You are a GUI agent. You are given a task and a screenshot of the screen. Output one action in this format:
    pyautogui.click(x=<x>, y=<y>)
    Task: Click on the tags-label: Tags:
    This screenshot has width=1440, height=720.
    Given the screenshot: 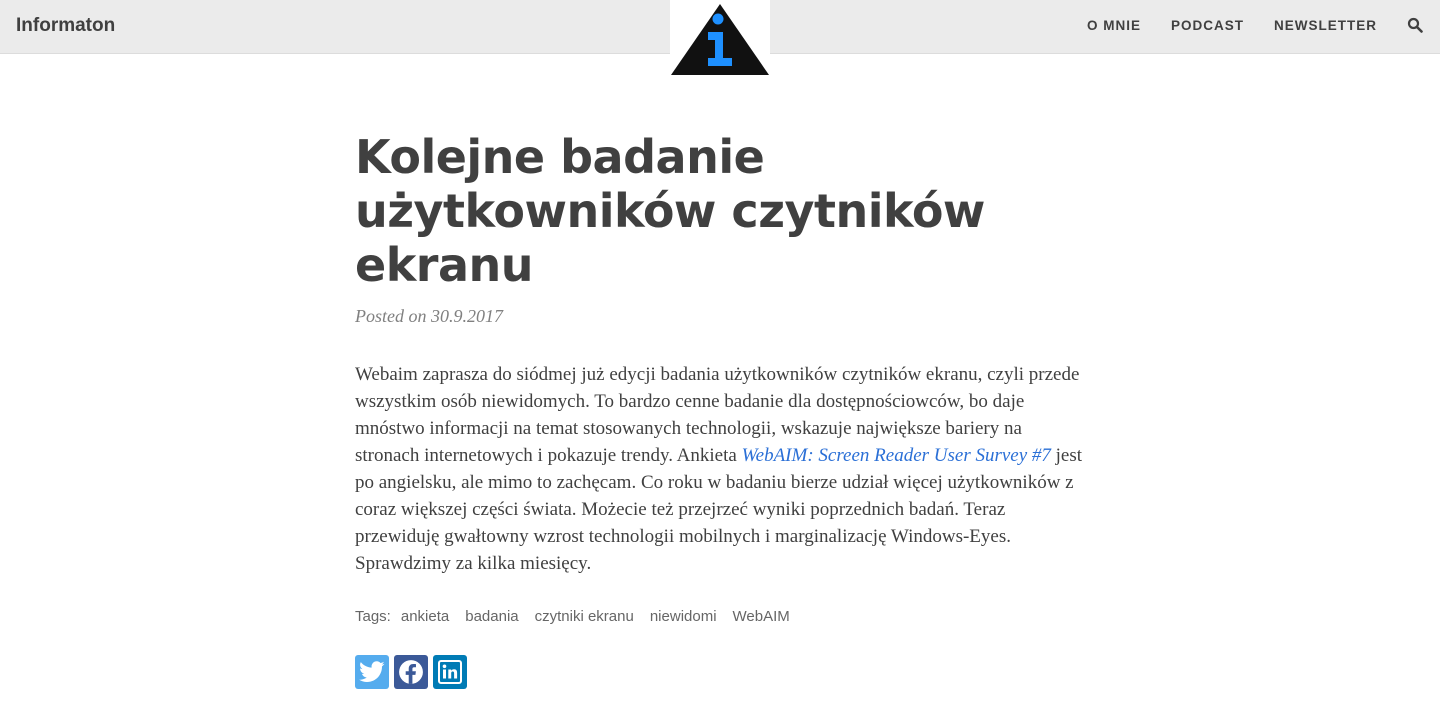 What is the action you would take?
    pyautogui.click(x=373, y=616)
    